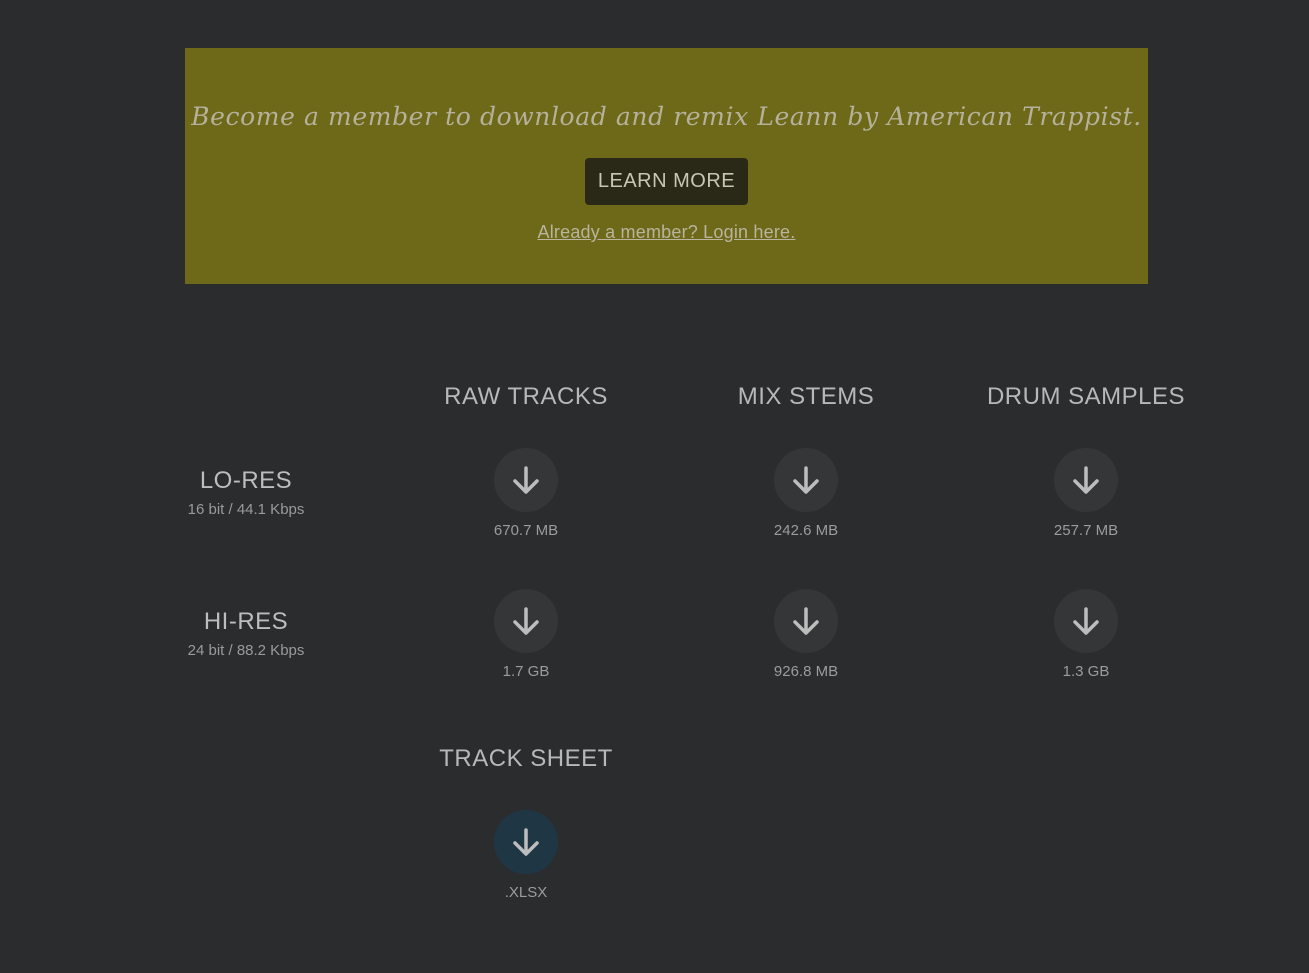 The width and height of the screenshot is (1309, 973). I want to click on login-link: Already a member? Login here., so click(666, 232).